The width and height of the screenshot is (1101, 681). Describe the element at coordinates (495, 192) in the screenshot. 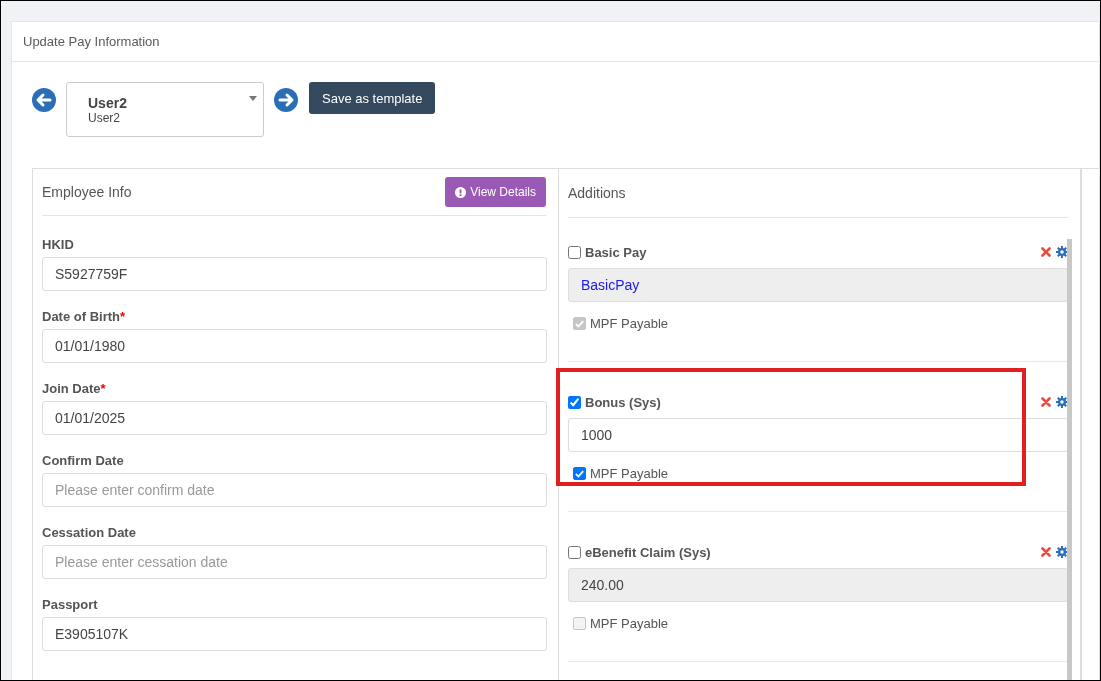

I see `view-details-button: View Details` at that location.